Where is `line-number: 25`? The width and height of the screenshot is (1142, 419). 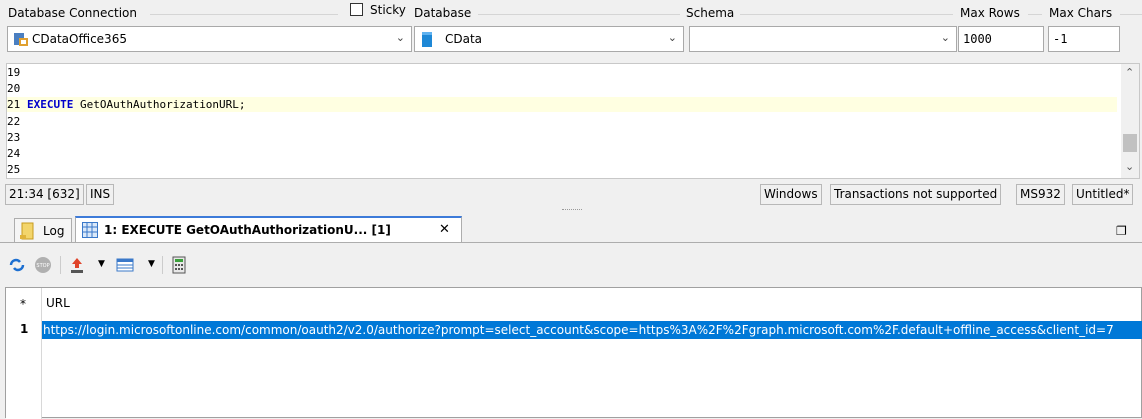
line-number: 25 is located at coordinates (14, 169).